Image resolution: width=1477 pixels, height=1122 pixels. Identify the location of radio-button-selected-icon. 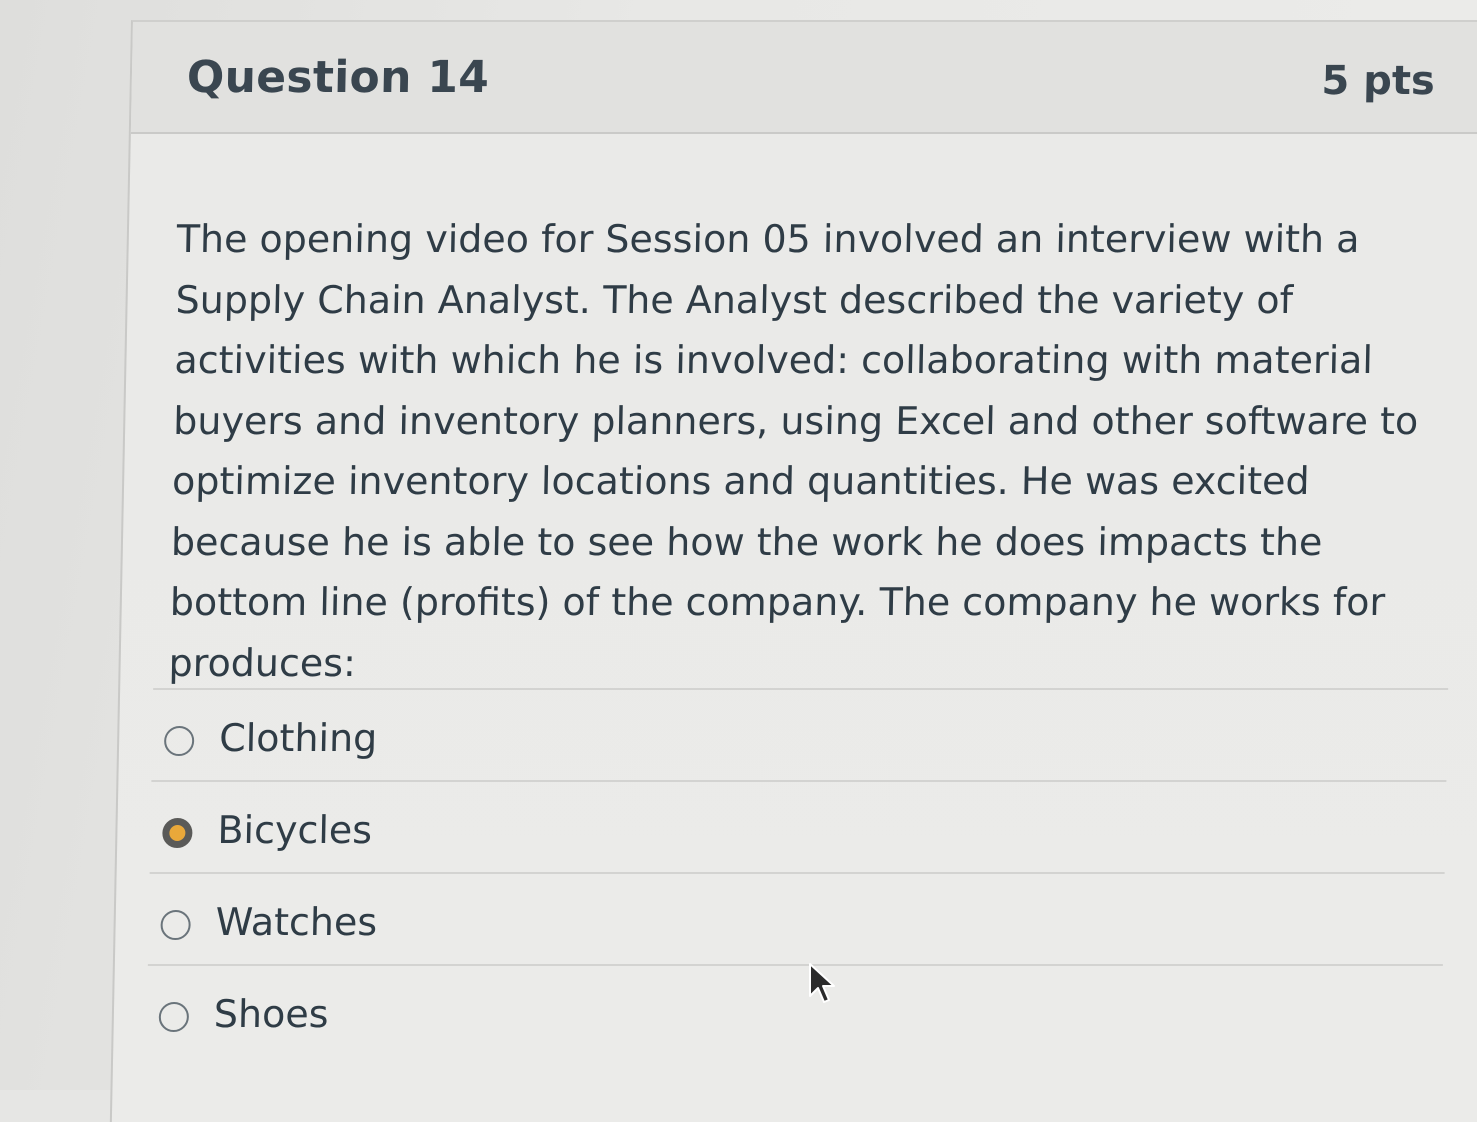
(177, 833).